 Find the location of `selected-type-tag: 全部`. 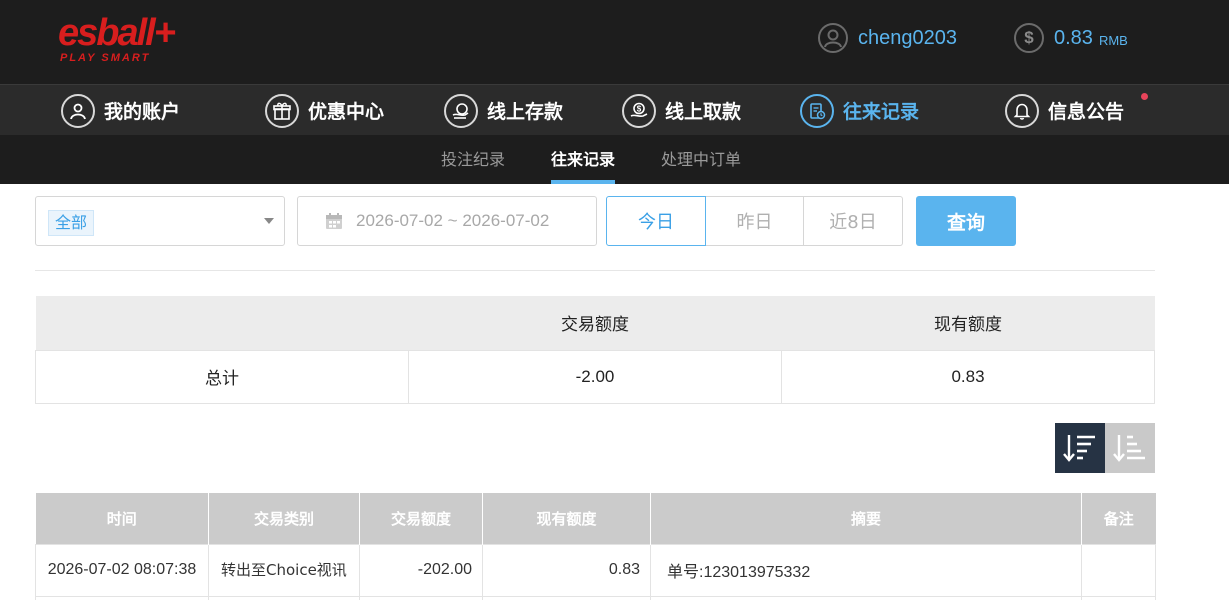

selected-type-tag: 全部 is located at coordinates (71, 223).